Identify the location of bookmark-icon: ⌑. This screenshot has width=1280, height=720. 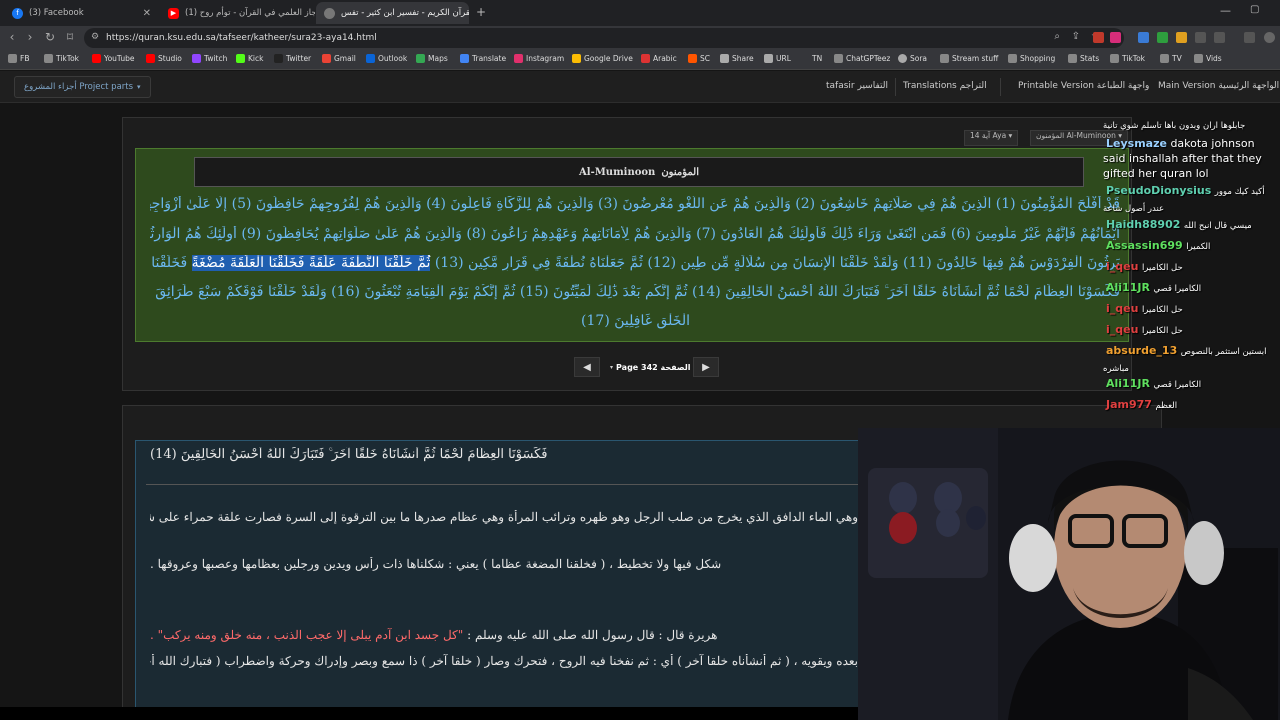
(70, 37).